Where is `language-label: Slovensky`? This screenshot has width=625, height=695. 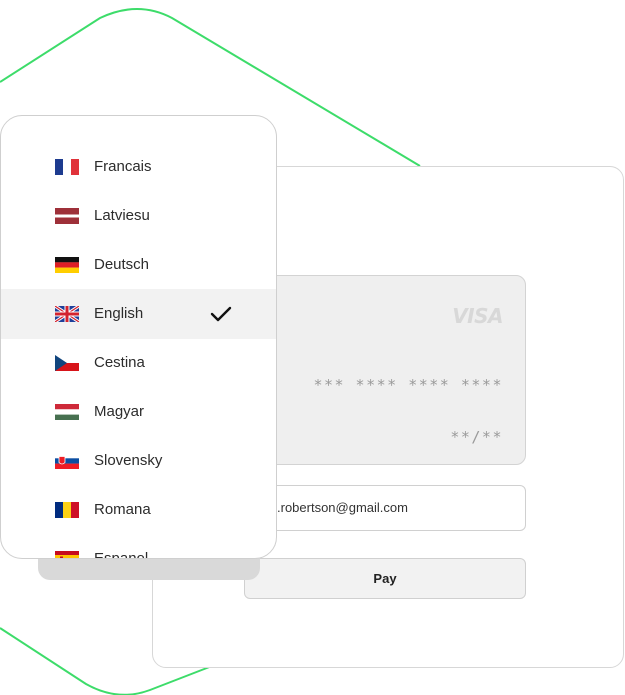 language-label: Slovensky is located at coordinates (128, 460).